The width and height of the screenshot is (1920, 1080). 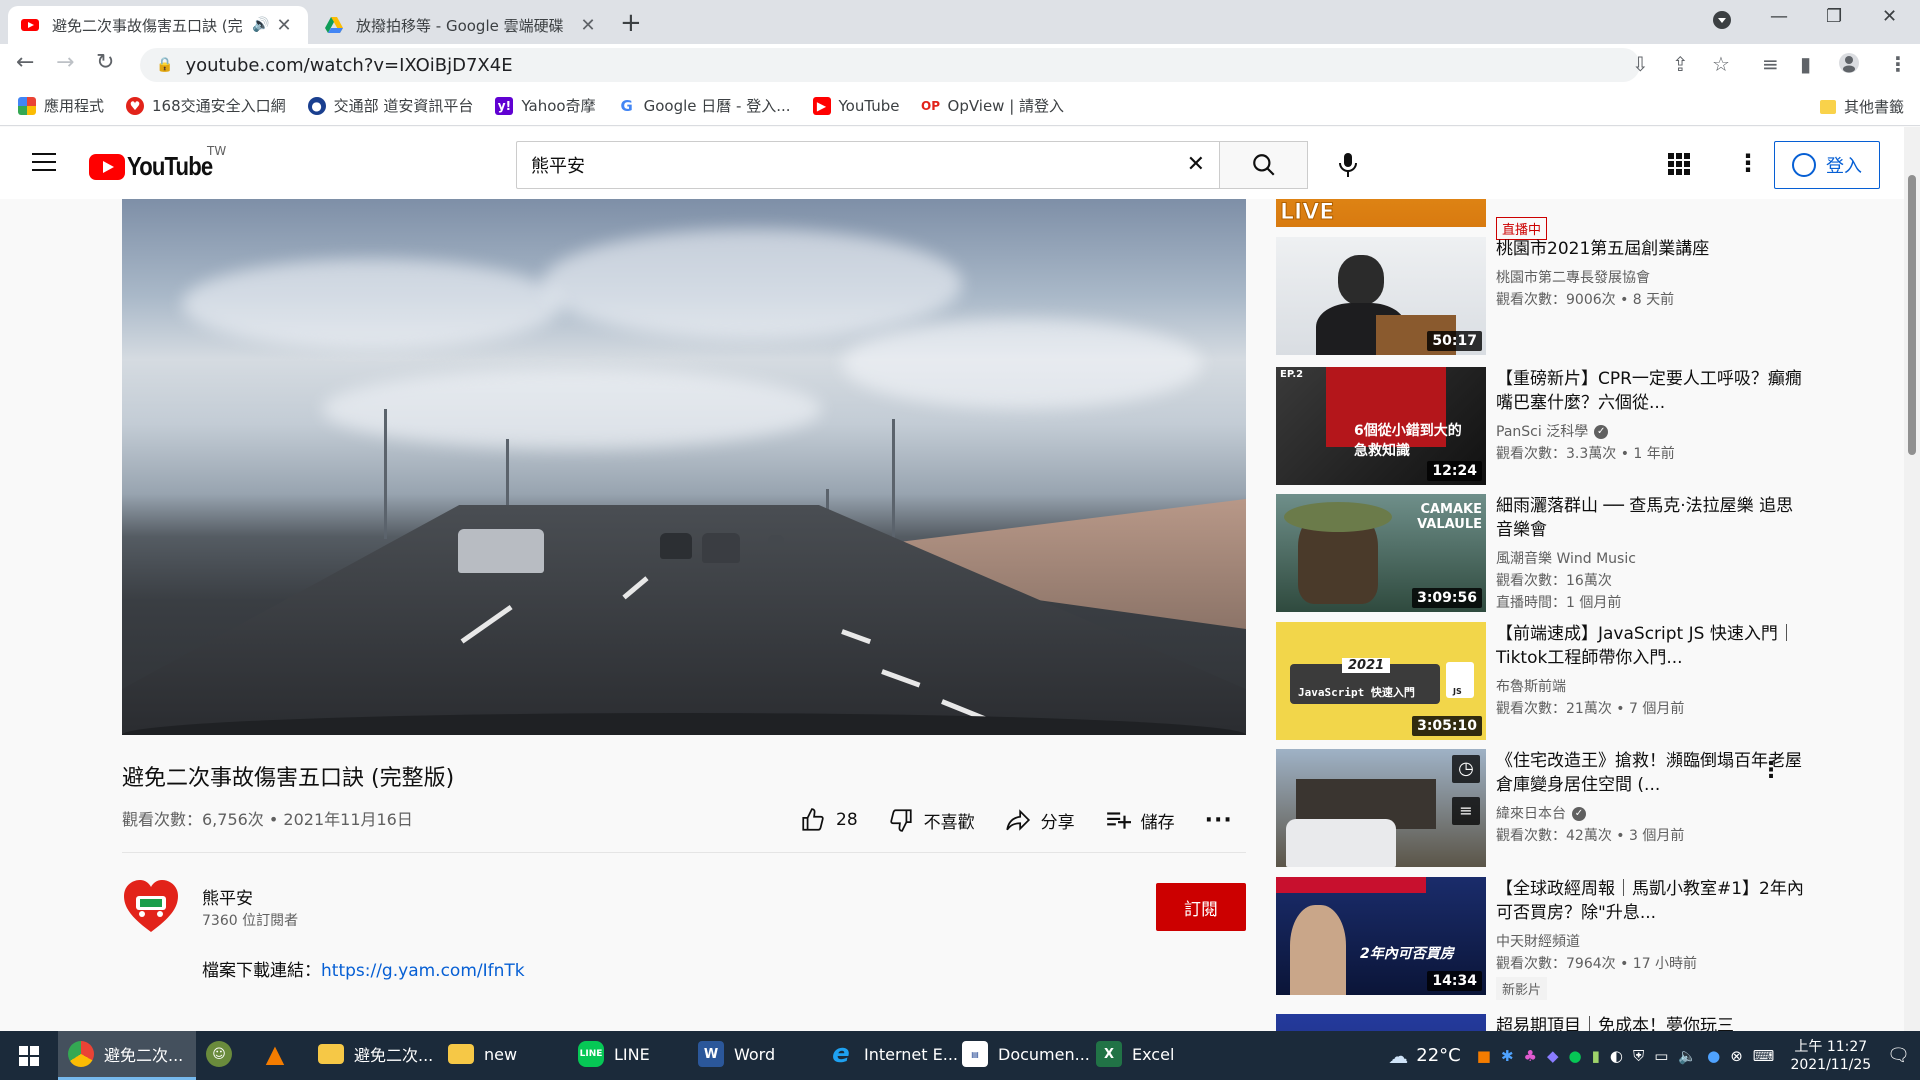 What do you see at coordinates (1713, 1056) in the screenshot?
I see `ime-icon: ●` at bounding box center [1713, 1056].